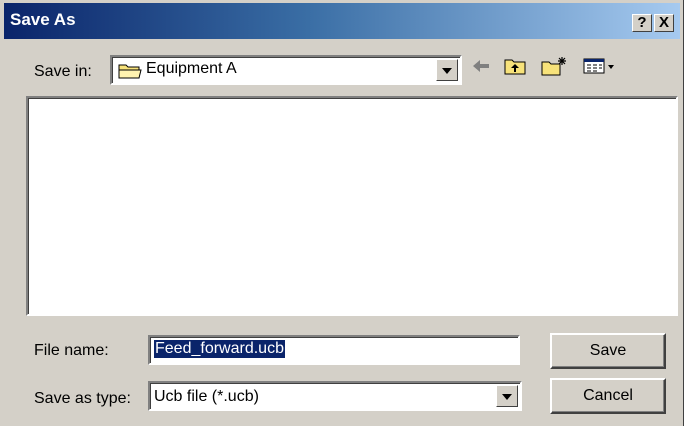 The width and height of the screenshot is (684, 426). What do you see at coordinates (286, 70) in the screenshot?
I see `save-in-combo: Equipment A` at bounding box center [286, 70].